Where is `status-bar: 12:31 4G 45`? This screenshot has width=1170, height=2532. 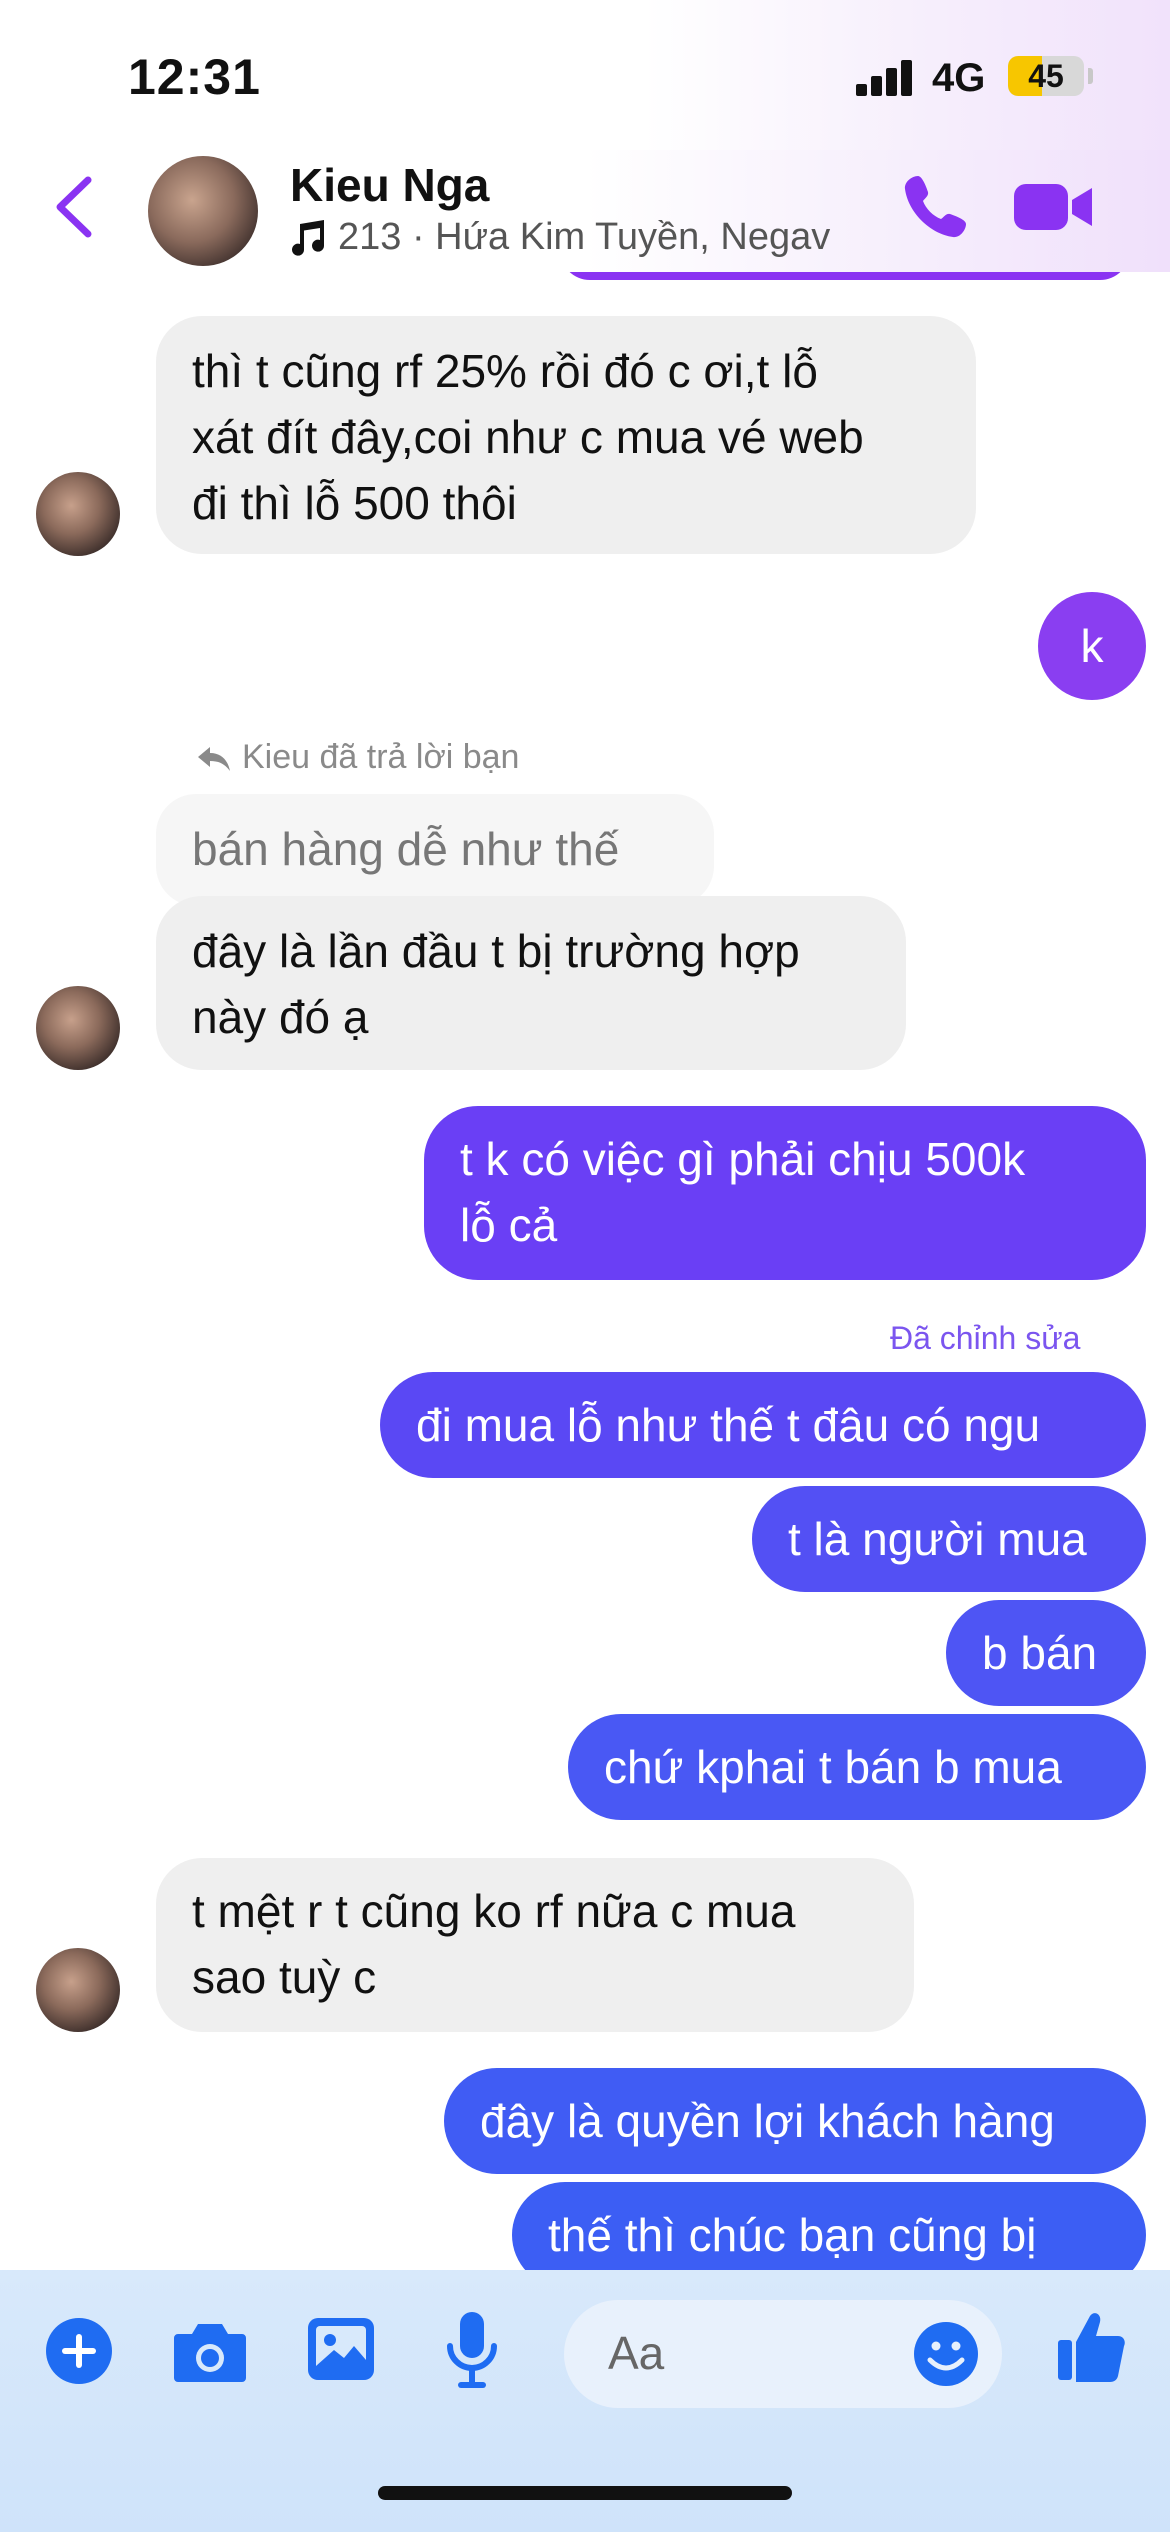
status-bar: 12:31 4G 45 is located at coordinates (585, 75).